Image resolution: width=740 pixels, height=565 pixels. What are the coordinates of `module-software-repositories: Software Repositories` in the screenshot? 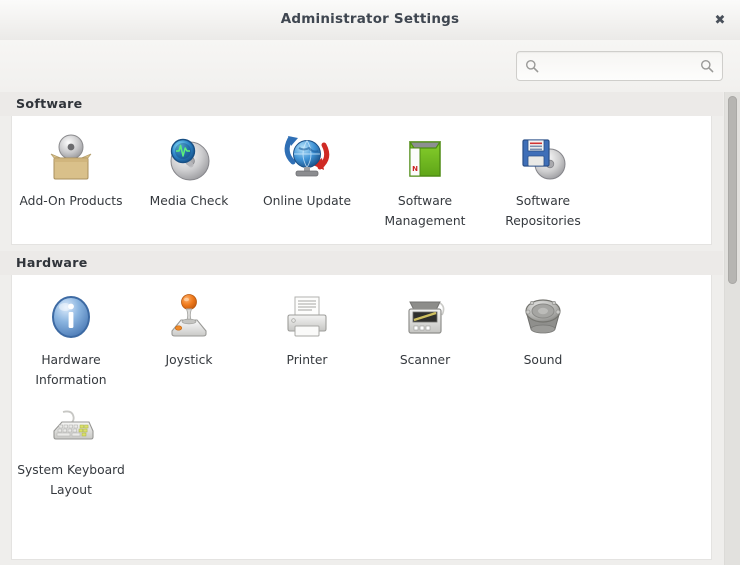 It's located at (543, 177).